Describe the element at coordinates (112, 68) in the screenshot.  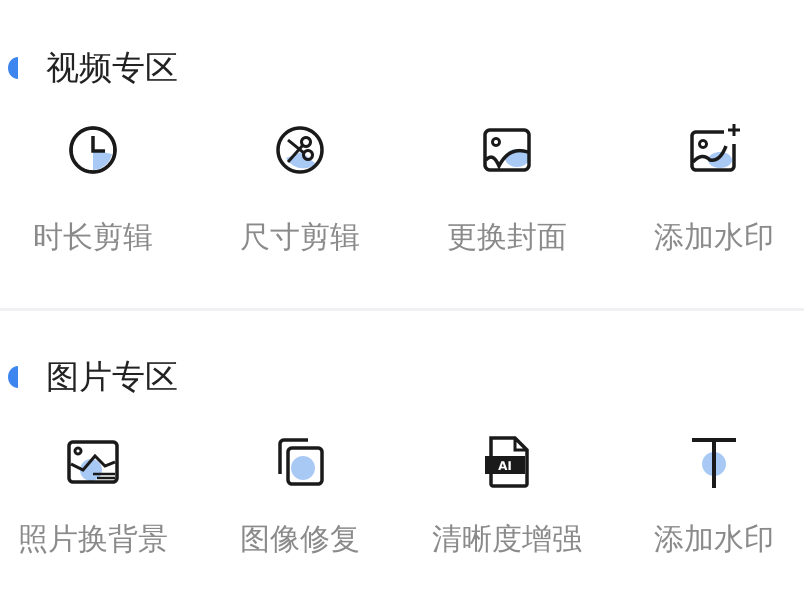
I see `section-title: 视频专区` at that location.